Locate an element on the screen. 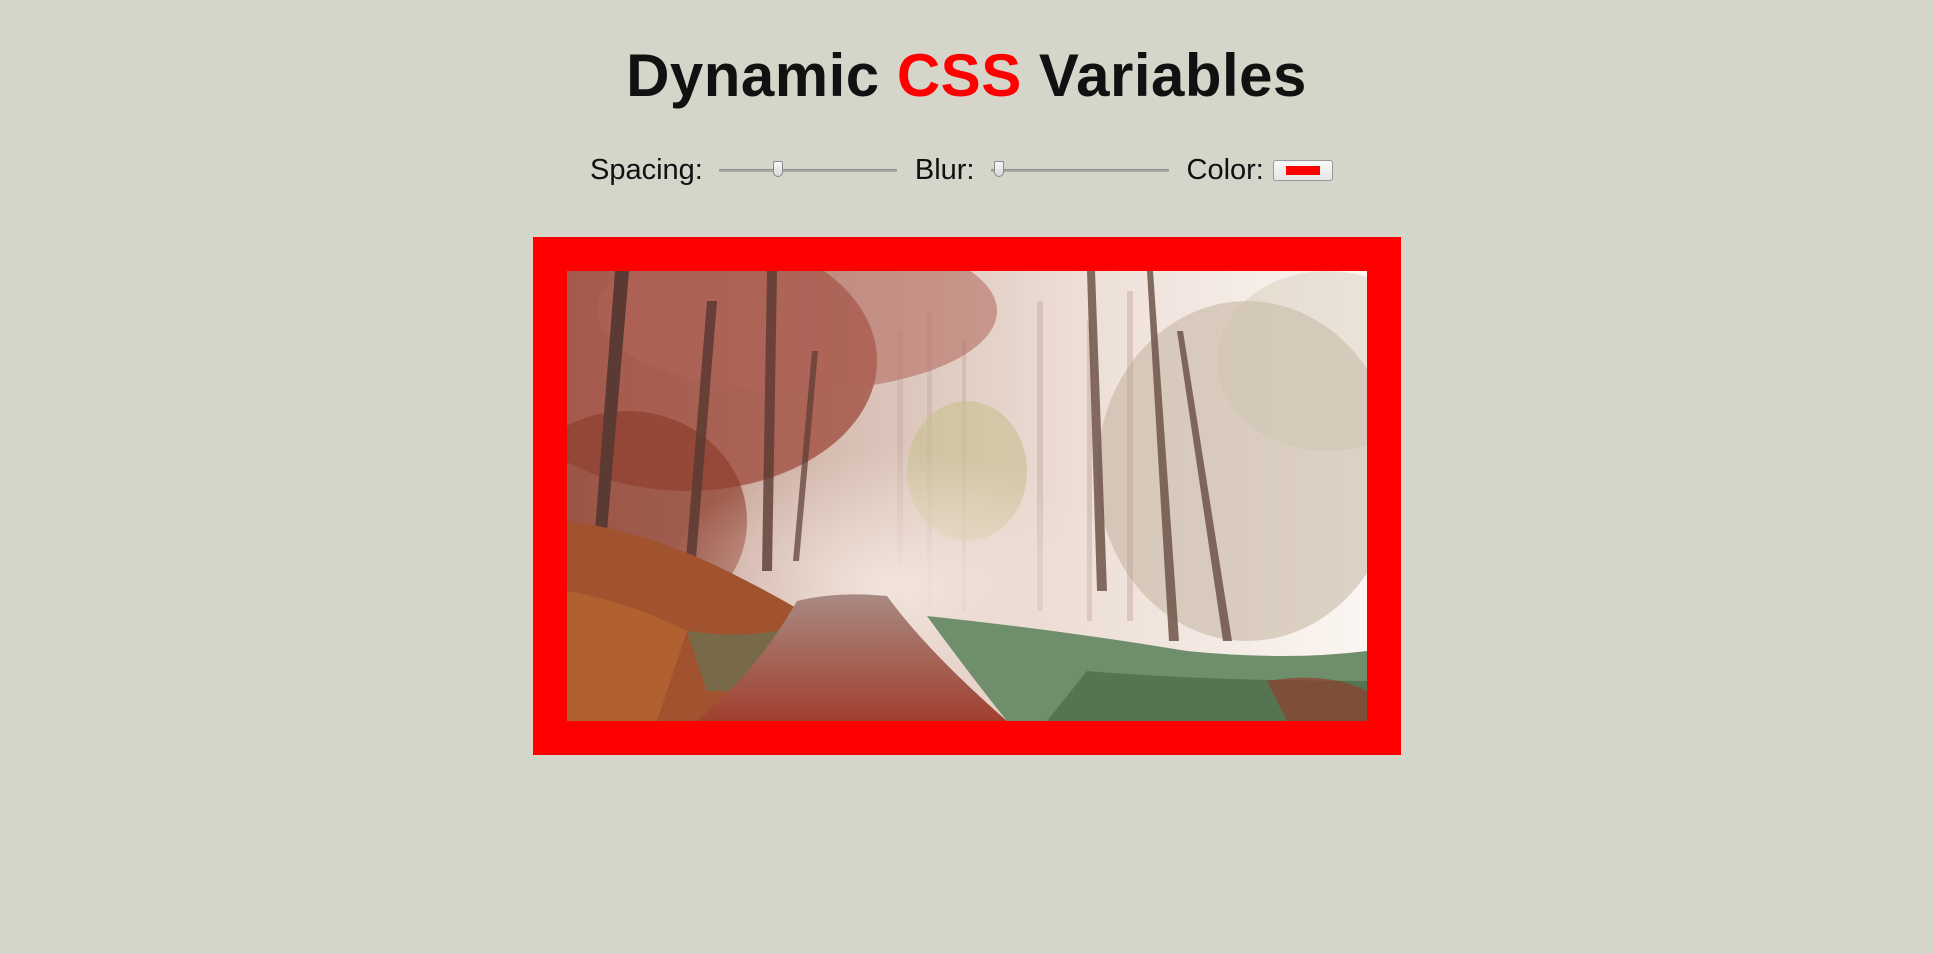 The width and height of the screenshot is (1933, 954). controls-bar: Spacing: Blur: Color: is located at coordinates (961, 170).